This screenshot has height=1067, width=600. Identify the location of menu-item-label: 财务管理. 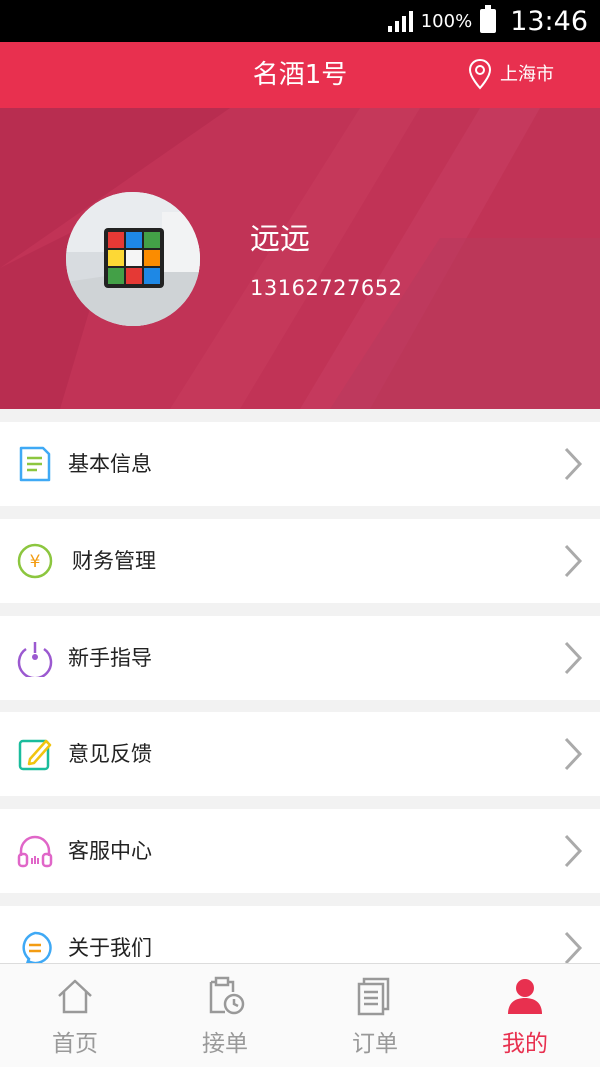
(114, 561).